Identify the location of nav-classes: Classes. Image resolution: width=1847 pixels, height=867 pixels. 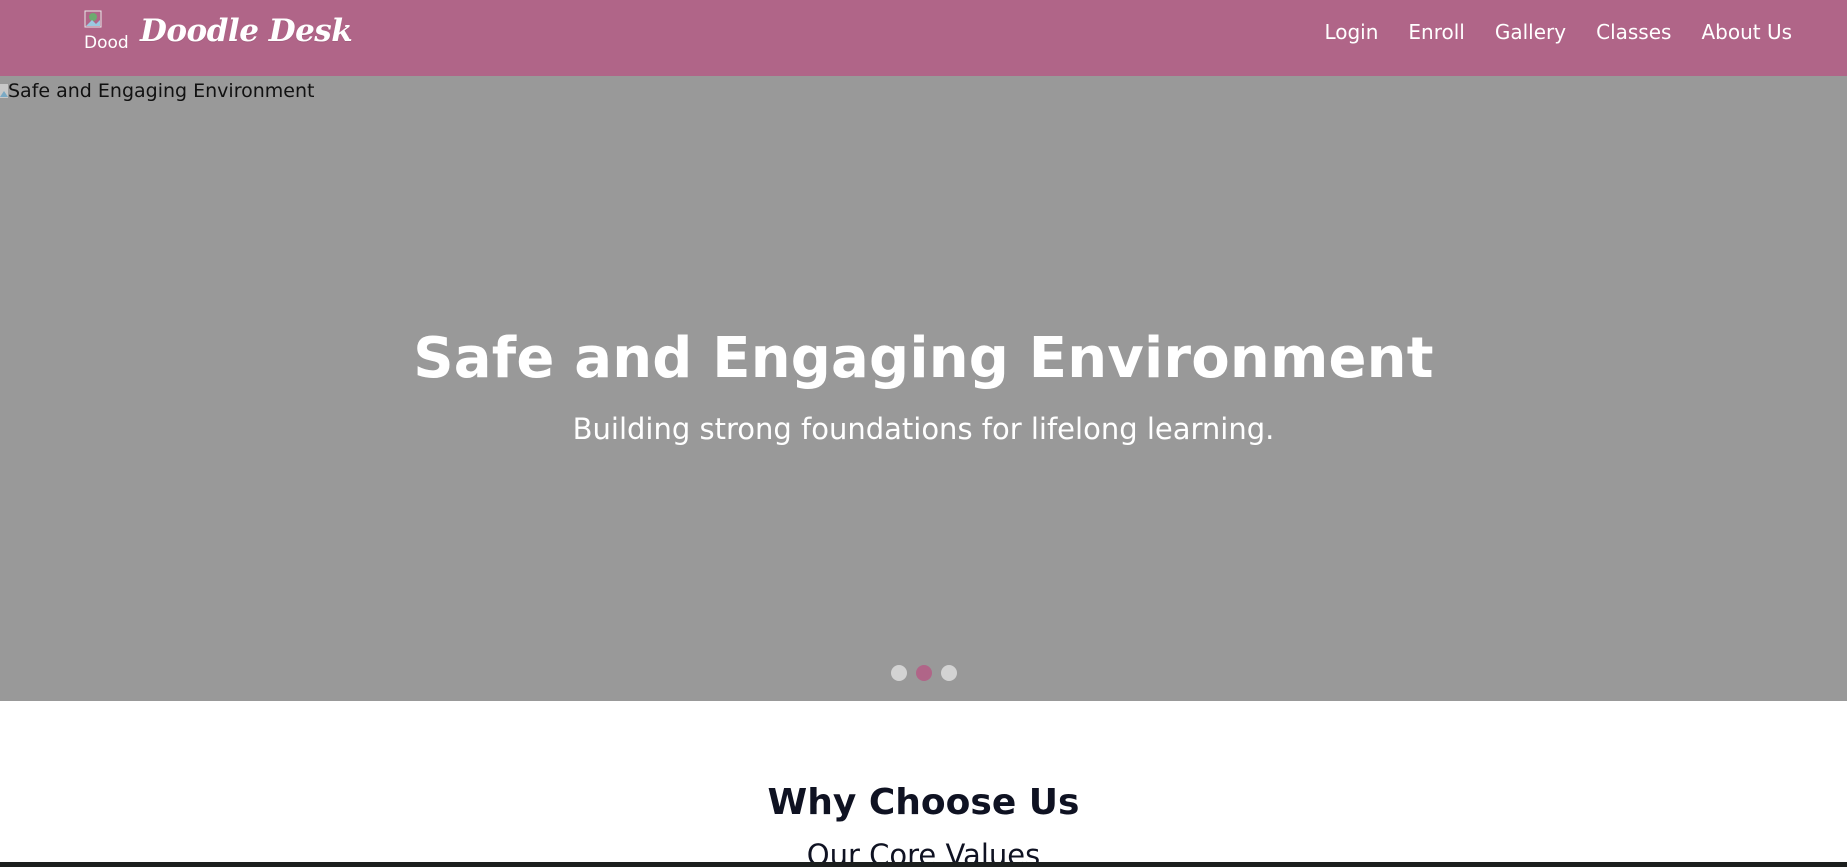
(1633, 32).